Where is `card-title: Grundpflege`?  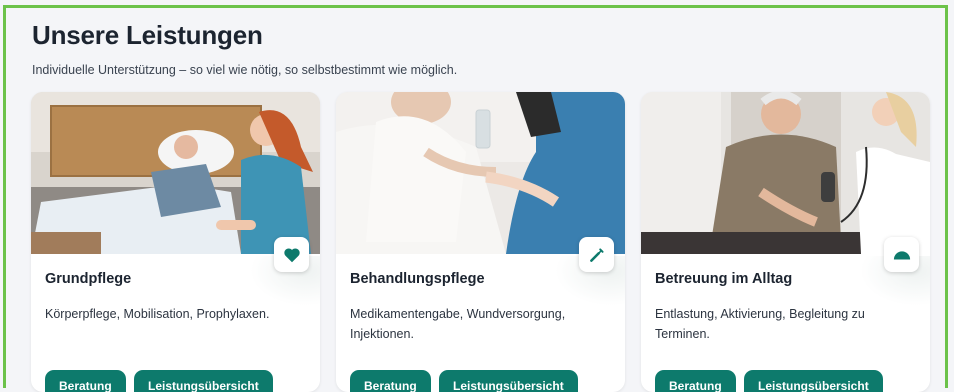 card-title: Grundpflege is located at coordinates (88, 279).